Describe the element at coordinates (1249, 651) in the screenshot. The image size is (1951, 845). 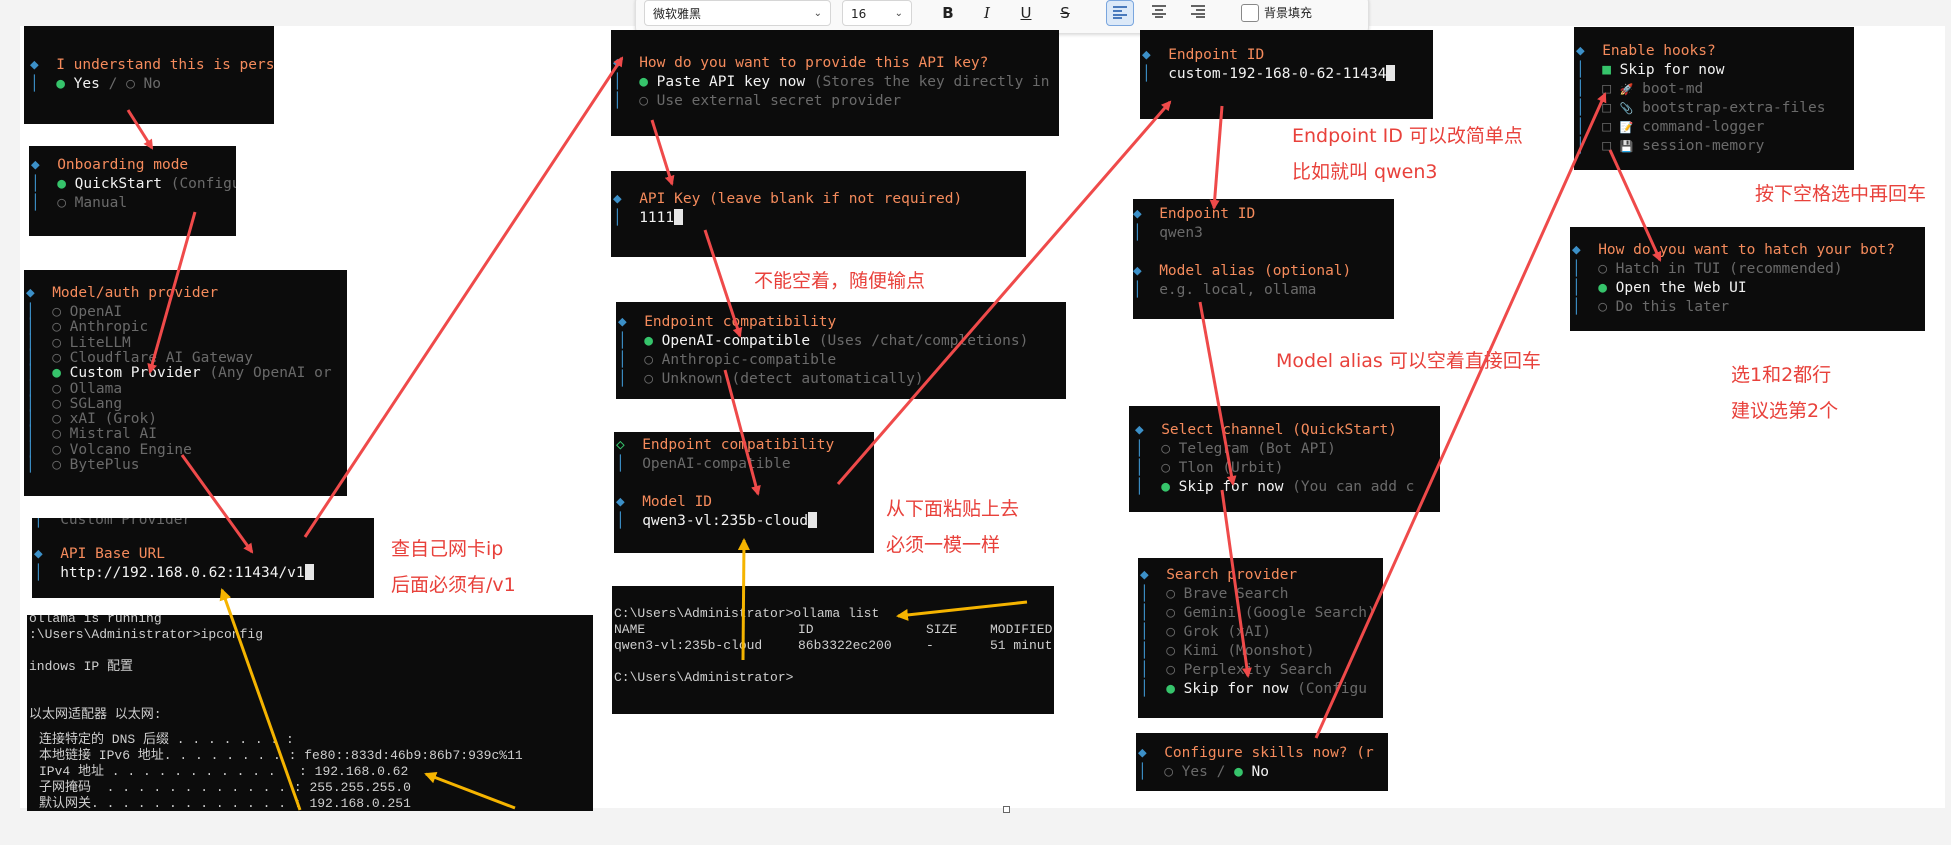
I see `search-label: Kimi (Moonshot)` at that location.